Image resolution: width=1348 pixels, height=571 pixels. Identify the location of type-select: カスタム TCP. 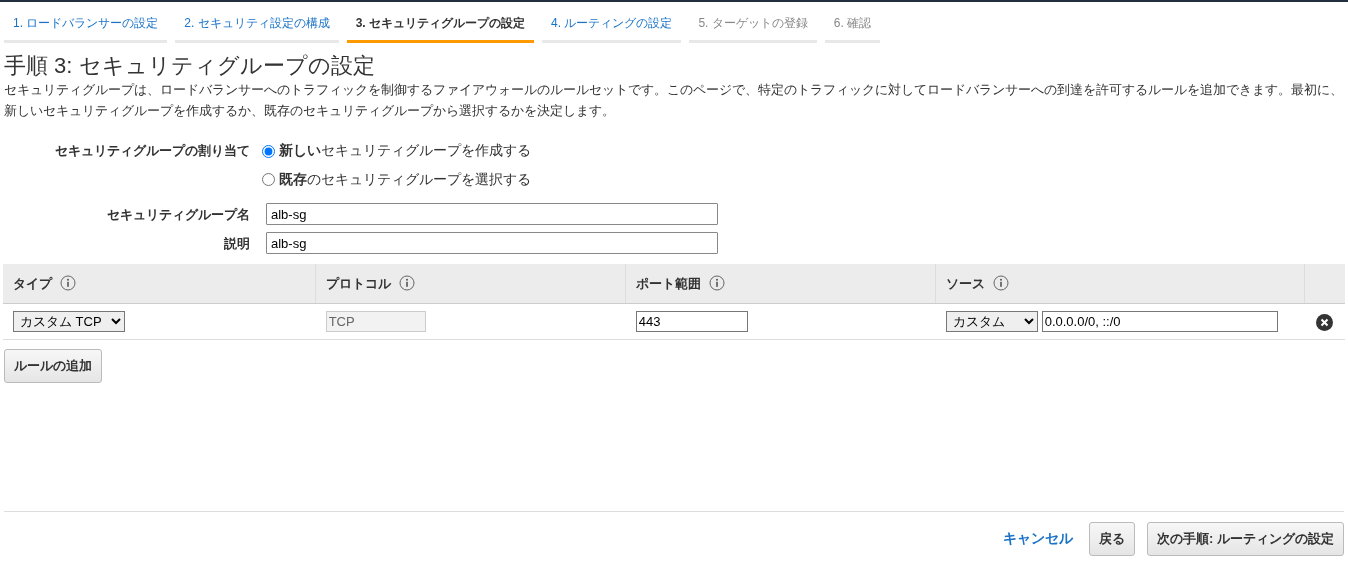
(69, 322).